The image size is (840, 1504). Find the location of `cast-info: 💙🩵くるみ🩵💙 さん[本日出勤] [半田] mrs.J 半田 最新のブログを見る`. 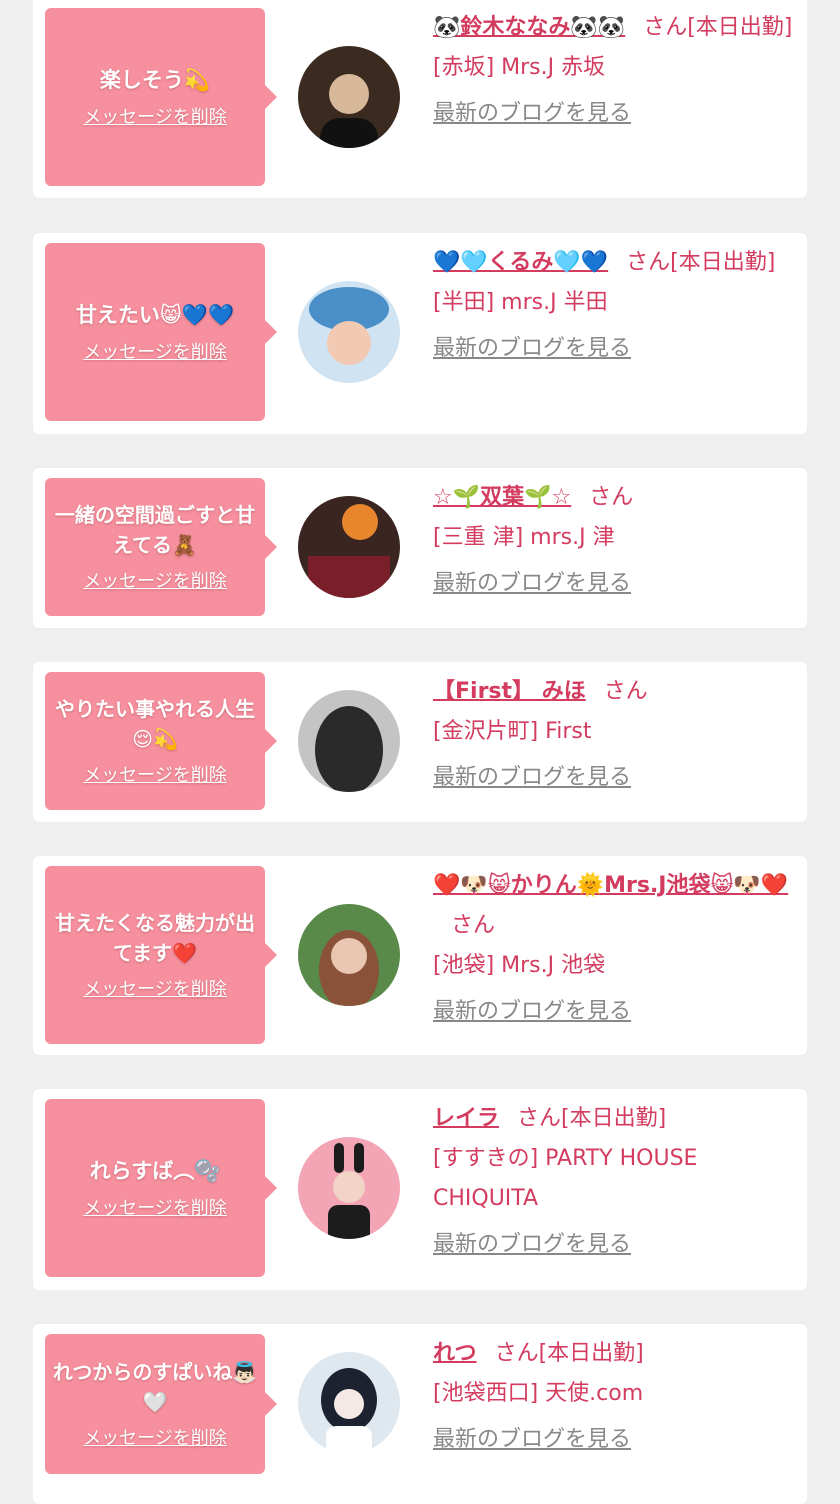

cast-info: 💙🩵くるみ🩵💙 さん[本日出勤] [半田] mrs.J 半田 最新のブログを見る is located at coordinates (614, 306).